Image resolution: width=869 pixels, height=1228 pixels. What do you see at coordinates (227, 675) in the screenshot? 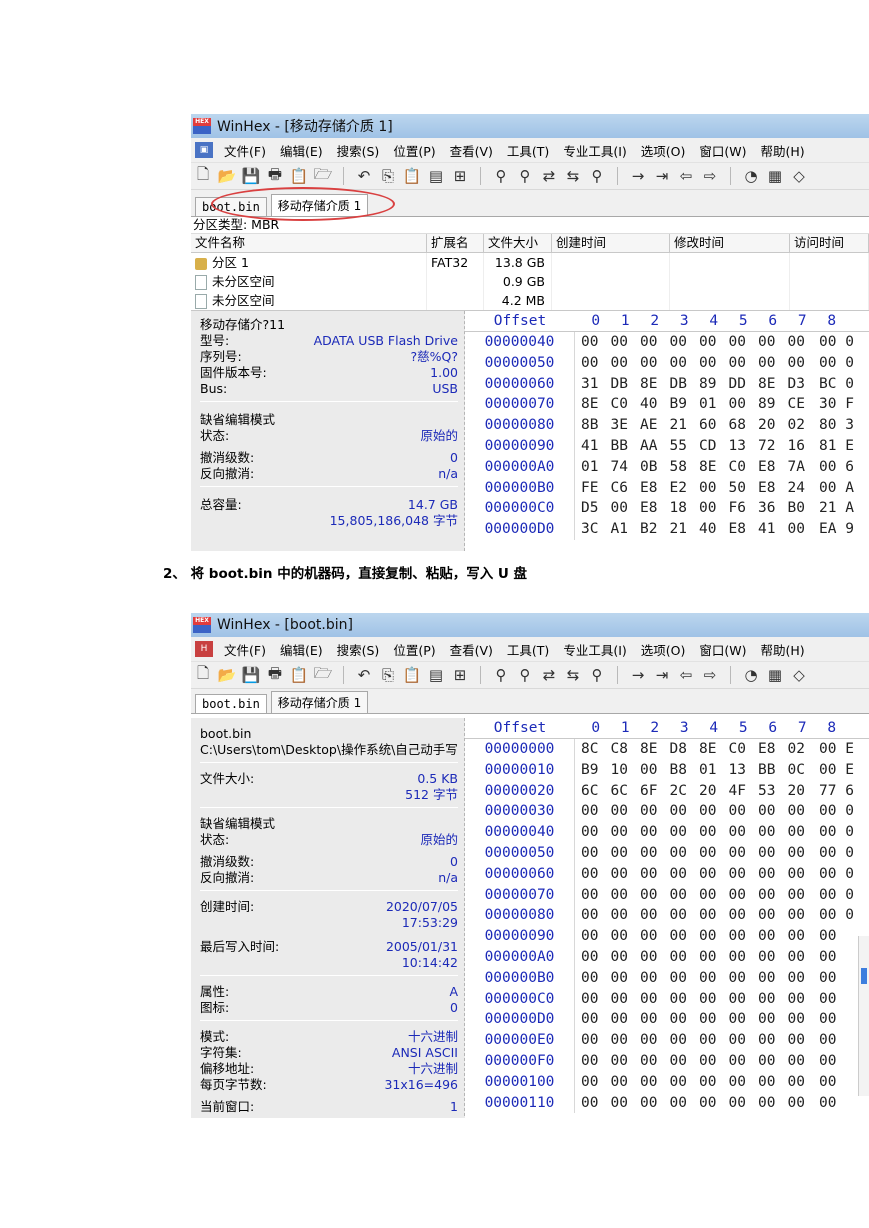
I see `open-folder-icon: 📂` at bounding box center [227, 675].